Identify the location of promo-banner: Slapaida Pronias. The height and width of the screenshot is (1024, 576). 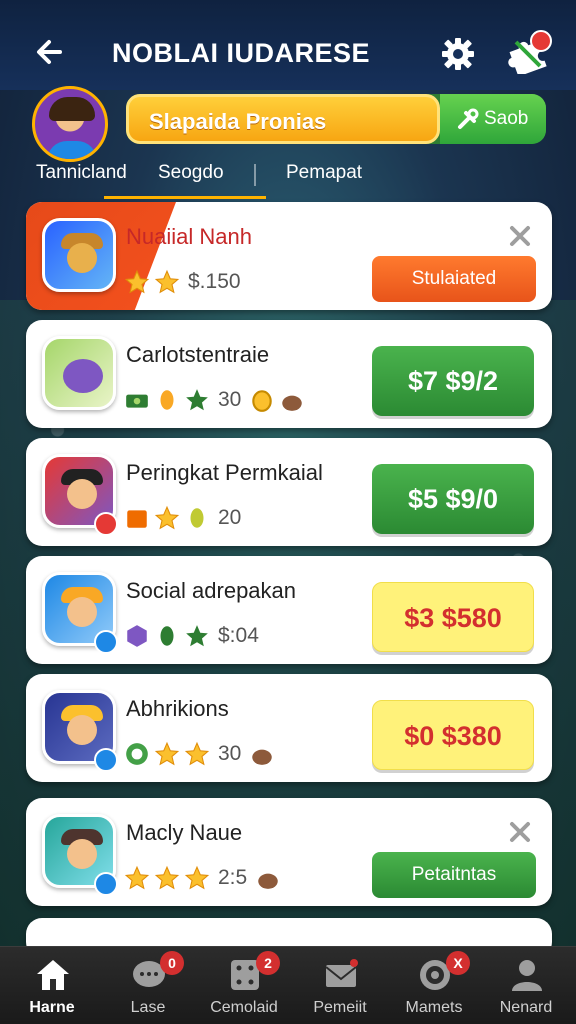
(283, 119).